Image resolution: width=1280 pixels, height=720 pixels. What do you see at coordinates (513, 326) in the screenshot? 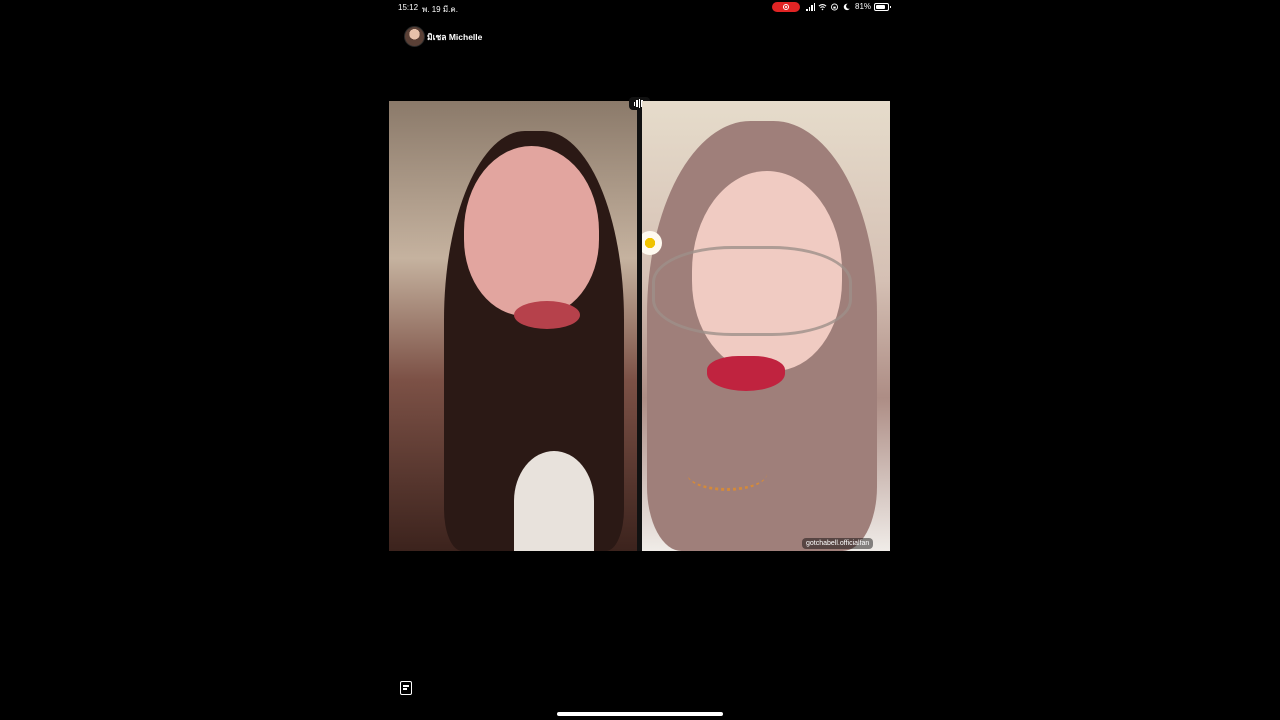
I see `video-panel-left` at bounding box center [513, 326].